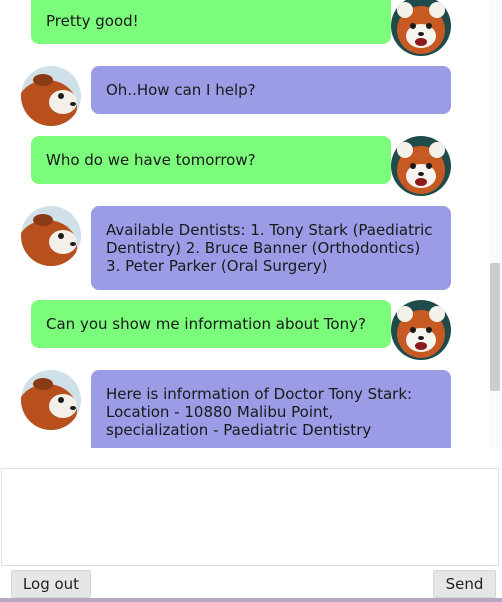 This screenshot has width=502, height=602. I want to click on scrollbar-thumb, so click(495, 327).